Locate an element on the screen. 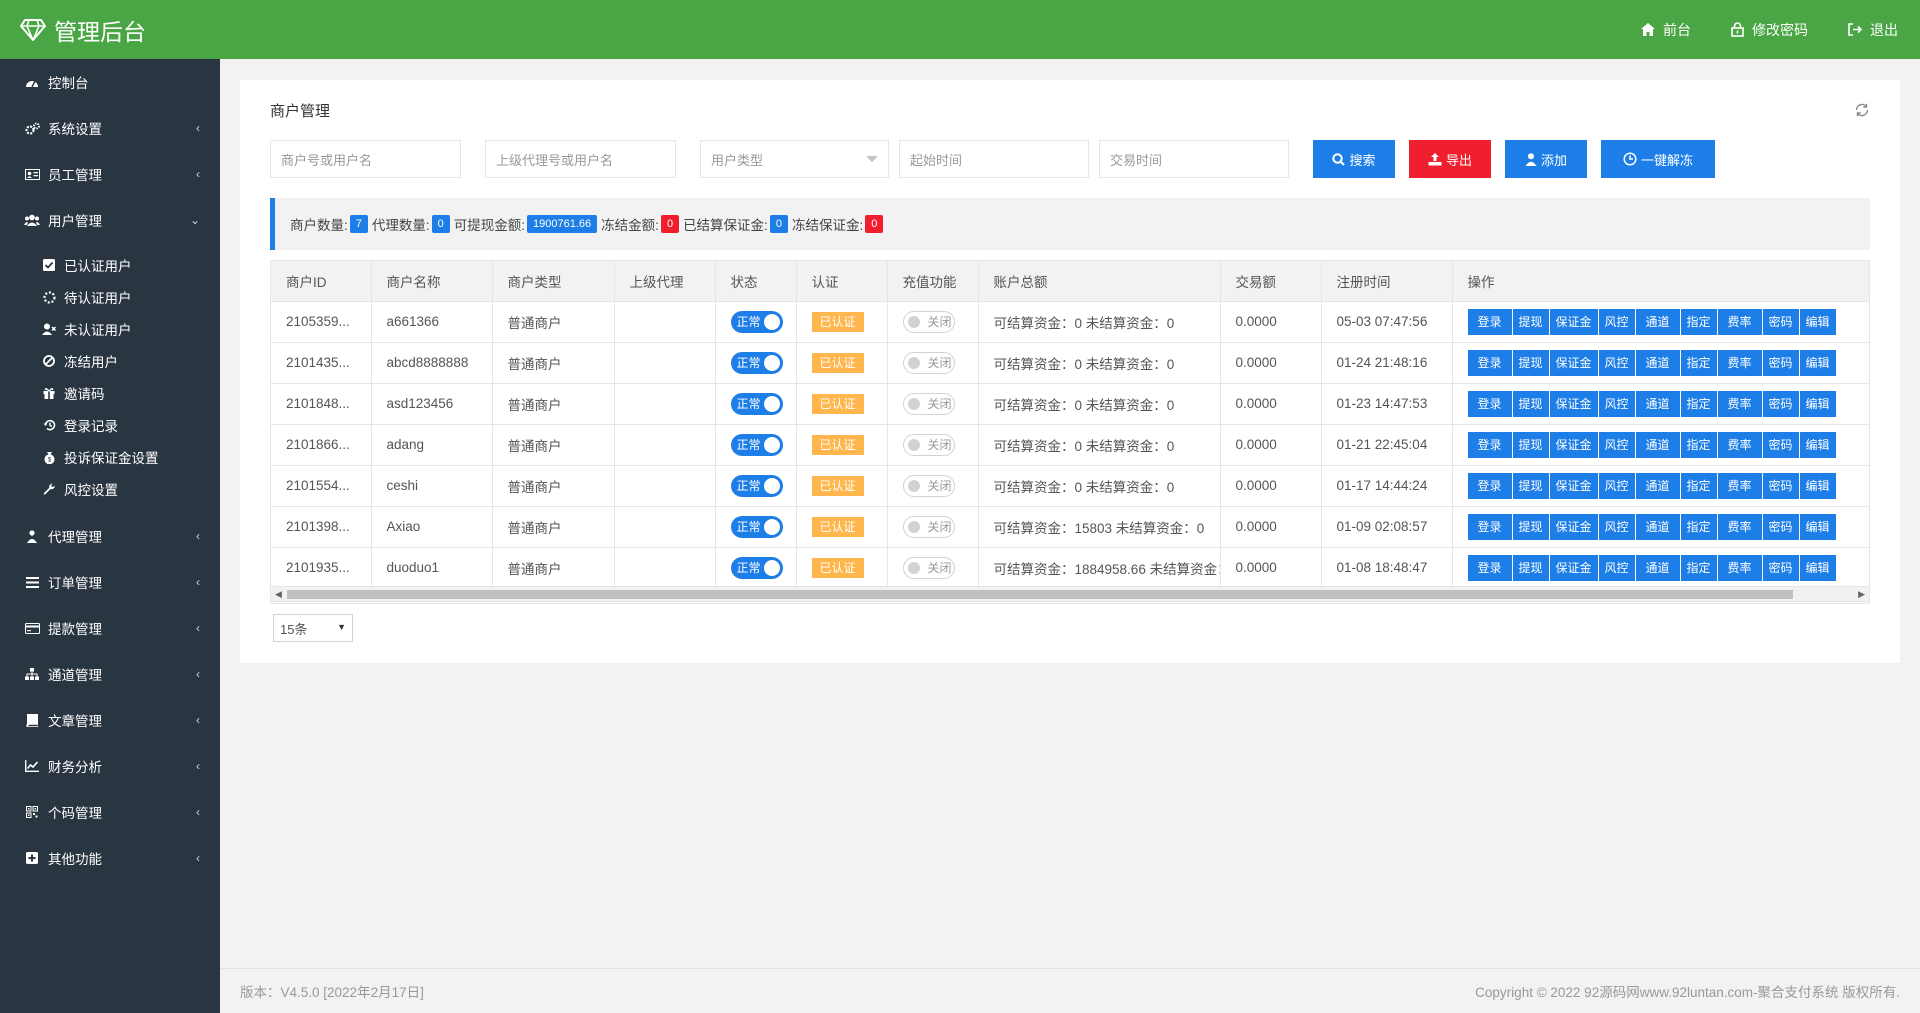 Image resolution: width=1920 pixels, height=1013 pixels. logo: 管理后台 is located at coordinates (110, 30).